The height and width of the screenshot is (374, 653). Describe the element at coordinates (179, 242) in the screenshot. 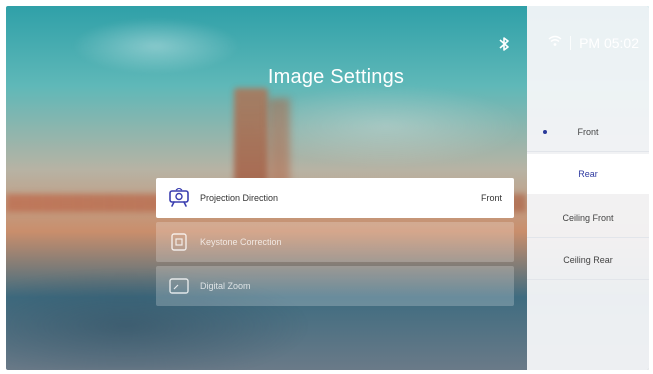

I see `keystone-icon` at that location.